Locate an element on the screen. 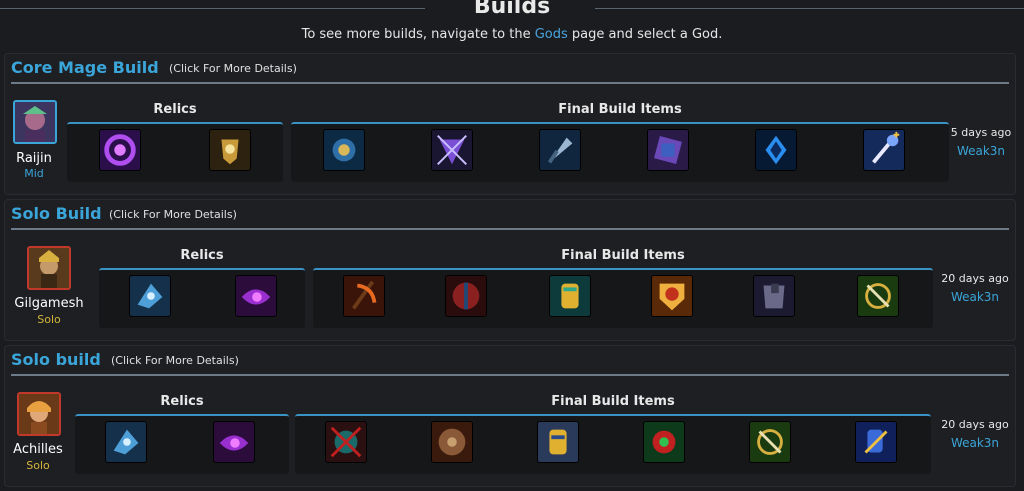 This screenshot has width=1024, height=491. aegis-amulet-icon is located at coordinates (230, 150).